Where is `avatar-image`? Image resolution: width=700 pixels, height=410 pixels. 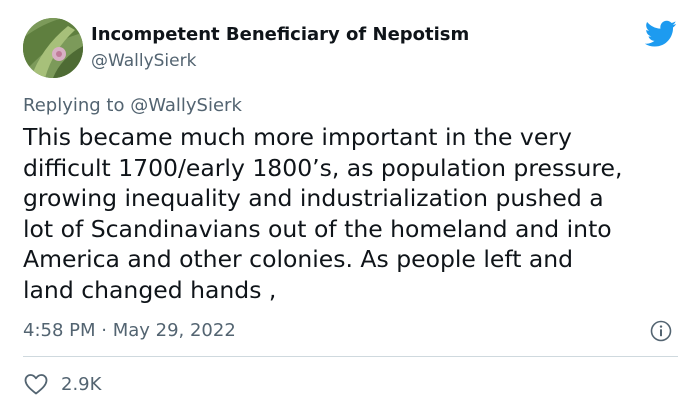 avatar-image is located at coordinates (53, 48).